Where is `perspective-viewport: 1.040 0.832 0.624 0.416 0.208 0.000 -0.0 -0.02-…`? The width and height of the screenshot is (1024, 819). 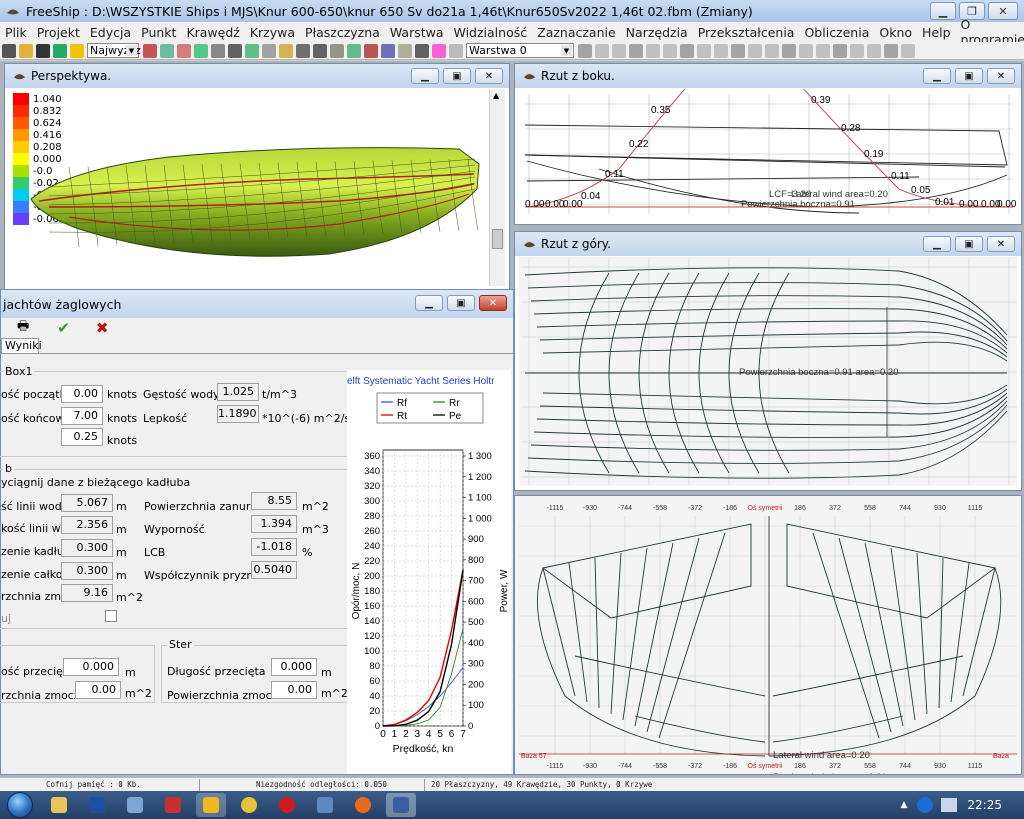
perspective-viewport: 1.040 0.832 0.624 0.416 0.208 0.000 -0.0 -0.02-… is located at coordinates (257, 187).